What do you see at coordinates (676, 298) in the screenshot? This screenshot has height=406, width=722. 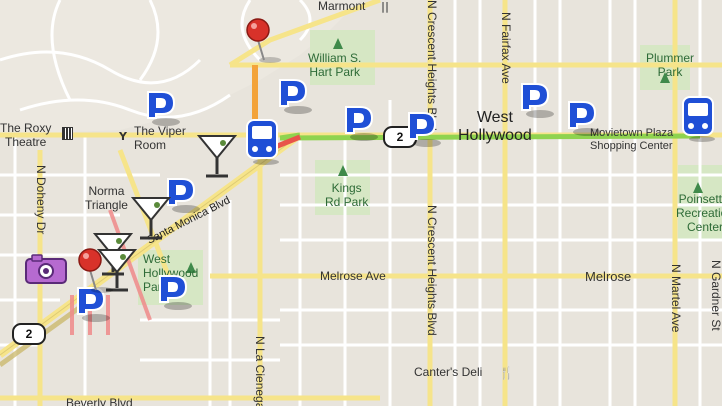 I see `street-label-martel: N Martel Ave` at bounding box center [676, 298].